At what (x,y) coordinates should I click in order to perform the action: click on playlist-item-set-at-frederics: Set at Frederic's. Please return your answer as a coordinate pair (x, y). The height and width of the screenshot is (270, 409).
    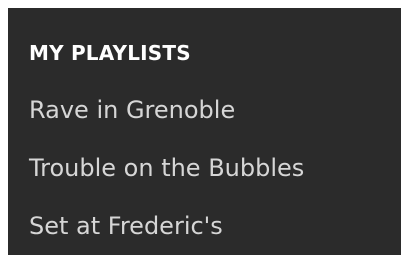
    Looking at the image, I should click on (166, 226).